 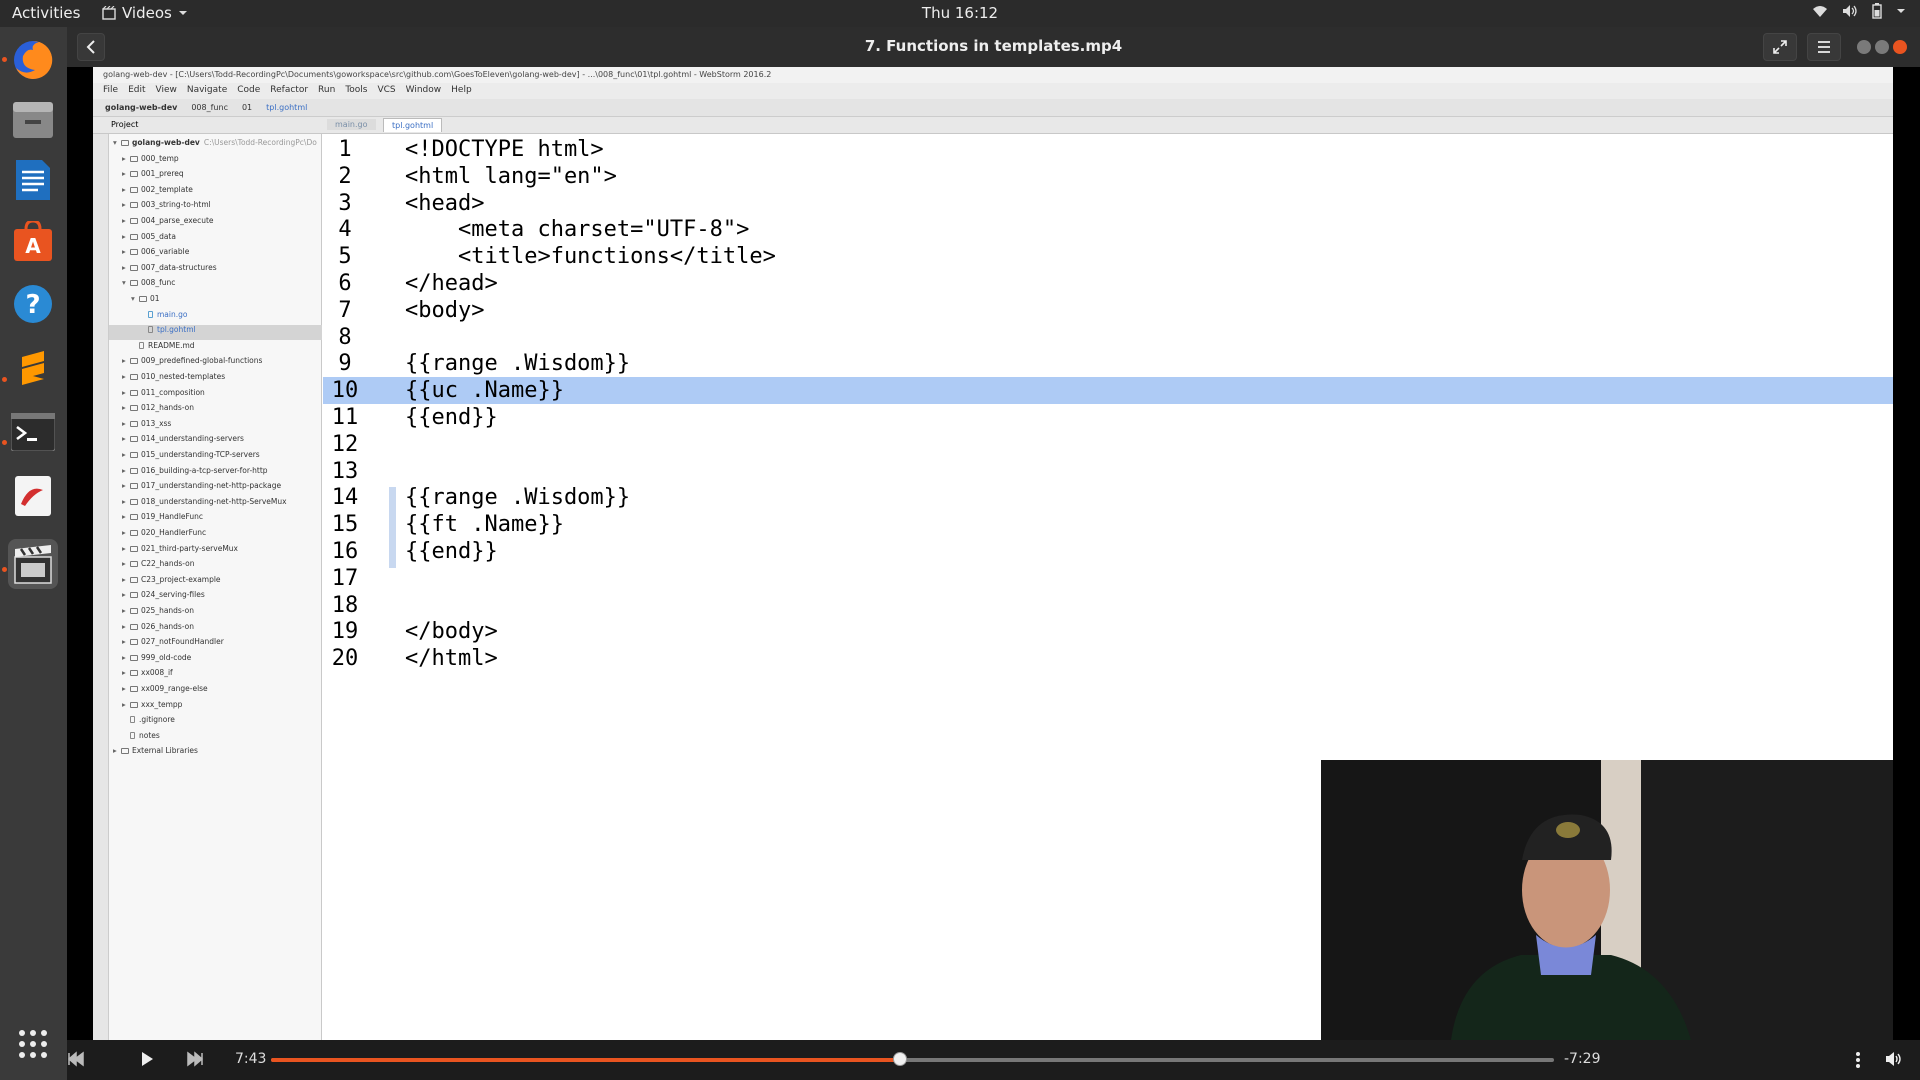 I want to click on tree-item: ▸ 014_understanding-servers, so click(x=215, y=441).